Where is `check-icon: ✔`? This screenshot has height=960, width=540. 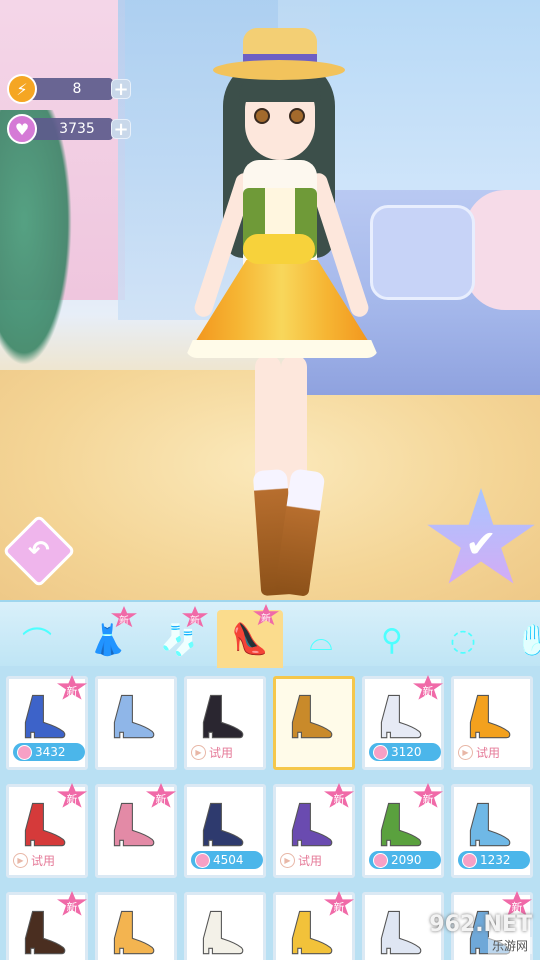
check-icon: ✔ is located at coordinates (481, 543).